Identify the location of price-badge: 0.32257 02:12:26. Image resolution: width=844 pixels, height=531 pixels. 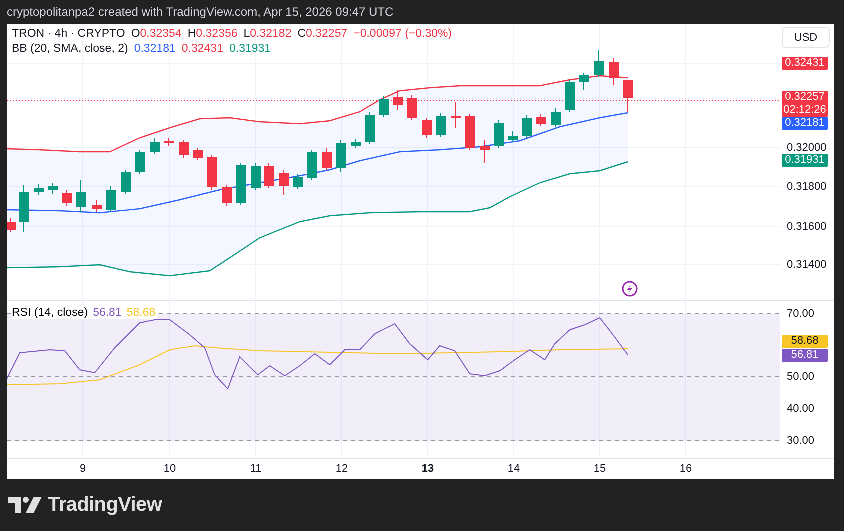
(805, 104).